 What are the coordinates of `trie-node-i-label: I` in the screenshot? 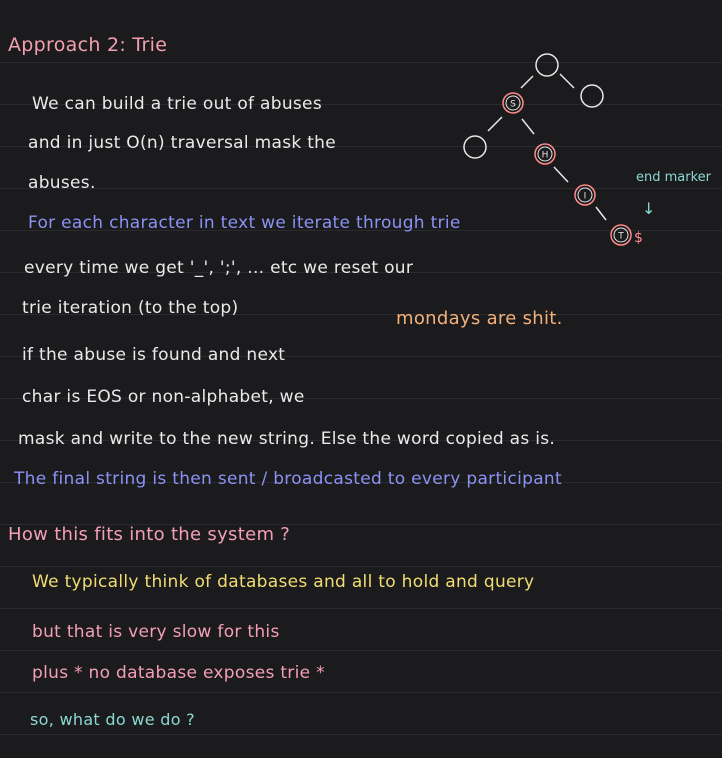 It's located at (585, 197).